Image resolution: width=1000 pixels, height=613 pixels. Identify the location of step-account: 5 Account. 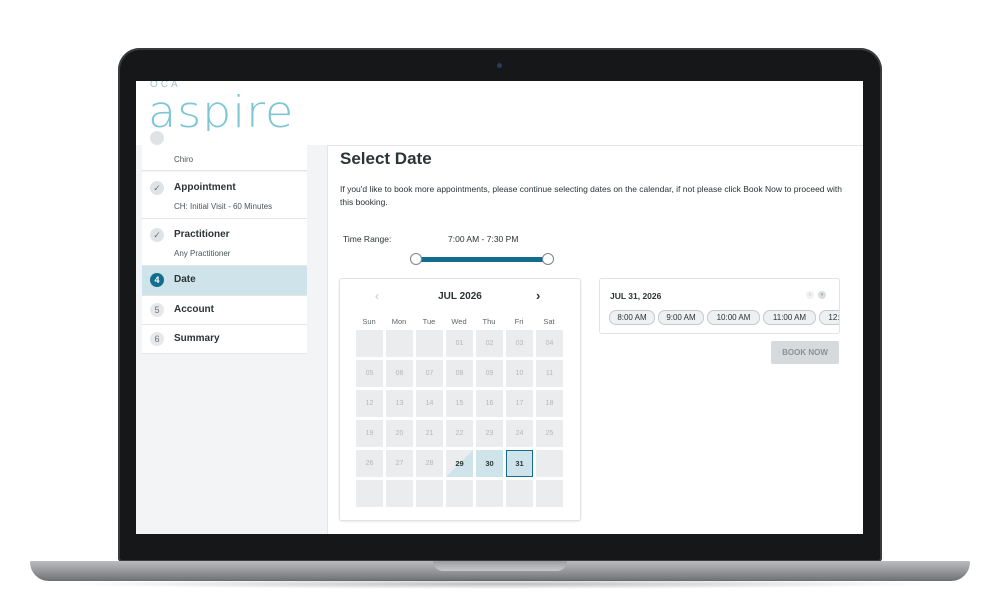
(224, 310).